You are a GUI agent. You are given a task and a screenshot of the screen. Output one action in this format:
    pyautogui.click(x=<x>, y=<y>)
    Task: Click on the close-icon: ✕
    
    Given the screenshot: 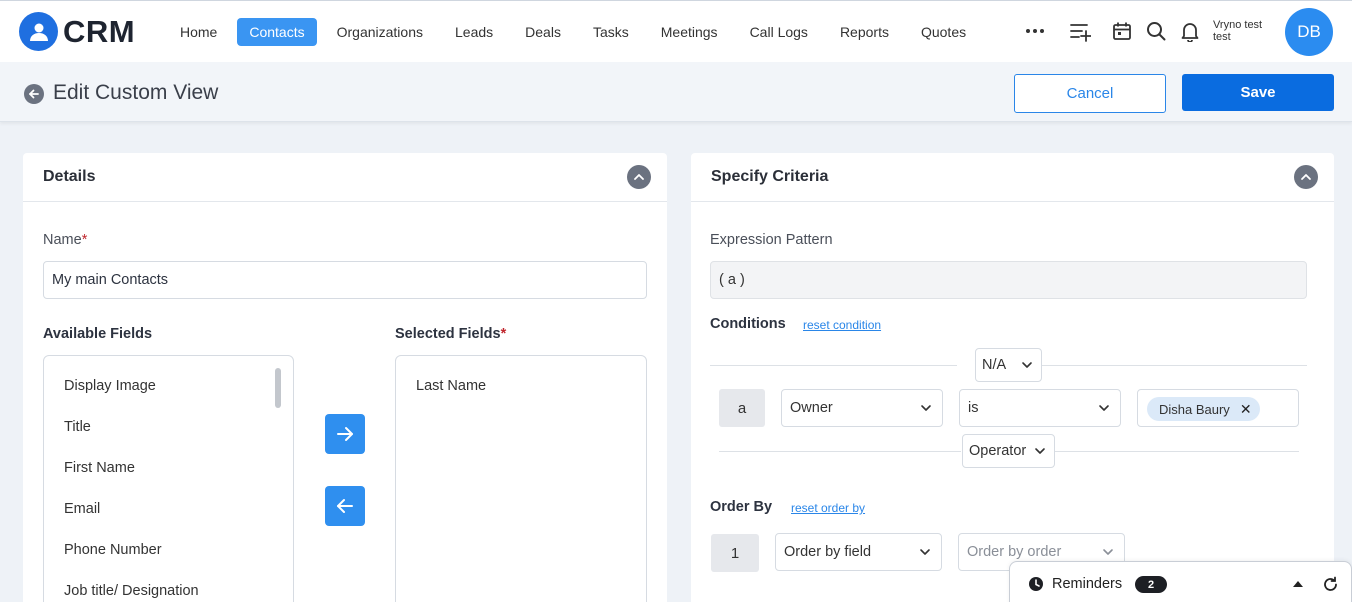 What is the action you would take?
    pyautogui.click(x=1246, y=409)
    